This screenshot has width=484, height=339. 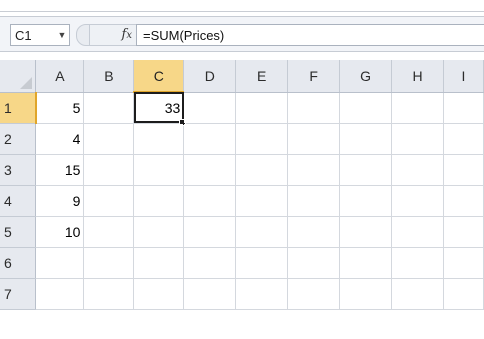 I want to click on chevron-down-icon: ▼, so click(x=62, y=35).